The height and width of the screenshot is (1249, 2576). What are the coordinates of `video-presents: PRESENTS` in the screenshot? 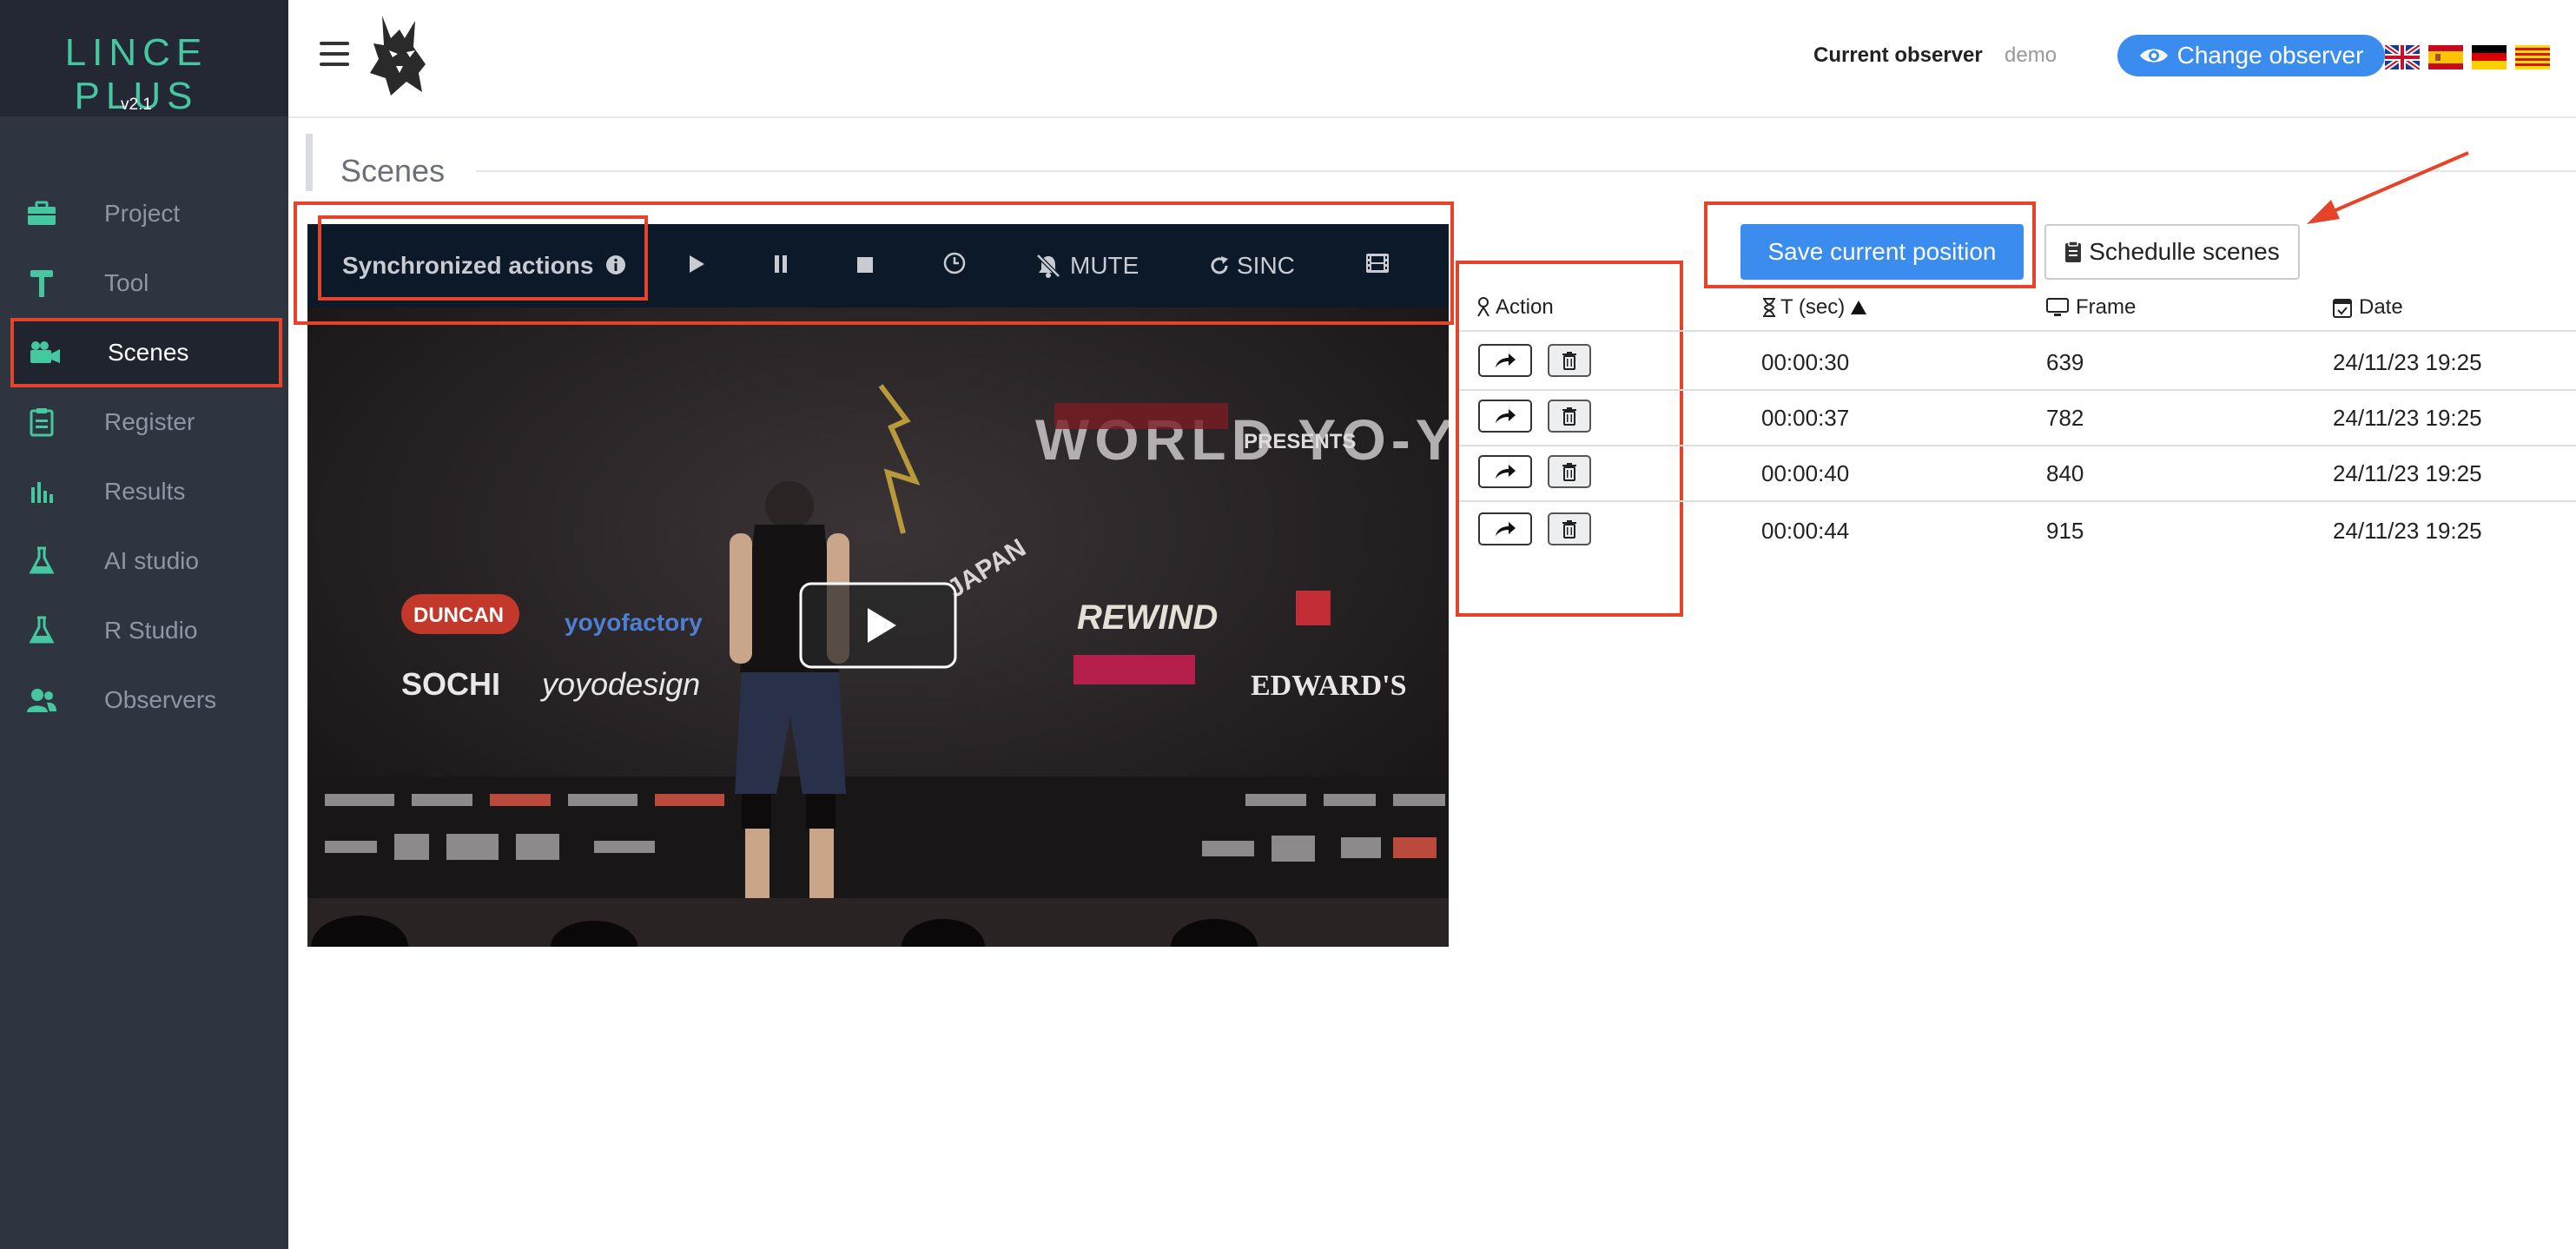 It's located at (1300, 441).